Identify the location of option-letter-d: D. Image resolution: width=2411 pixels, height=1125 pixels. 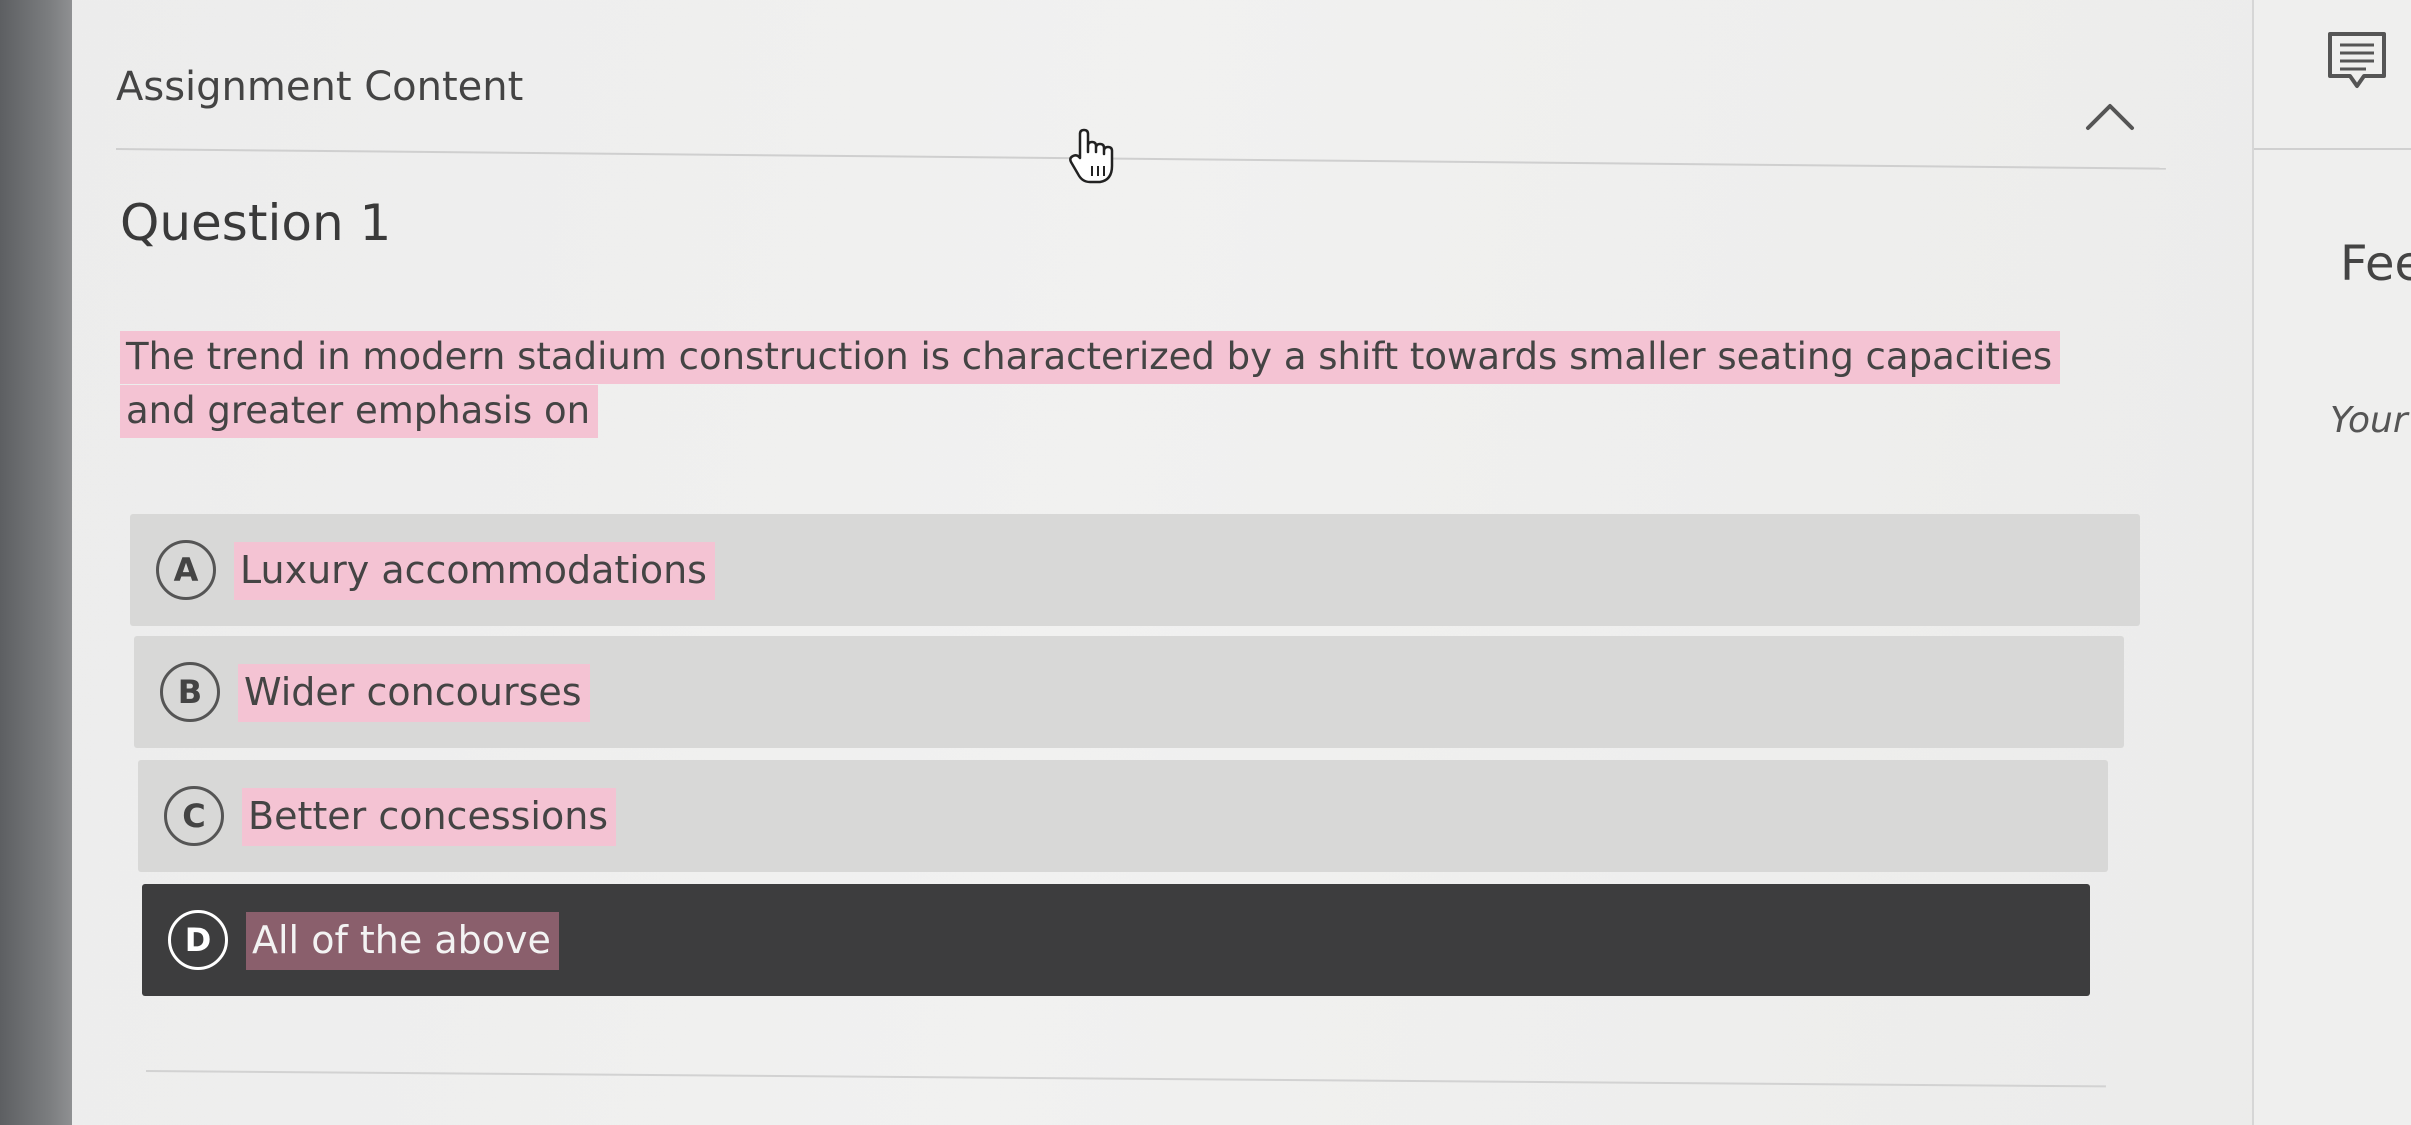
(198, 940).